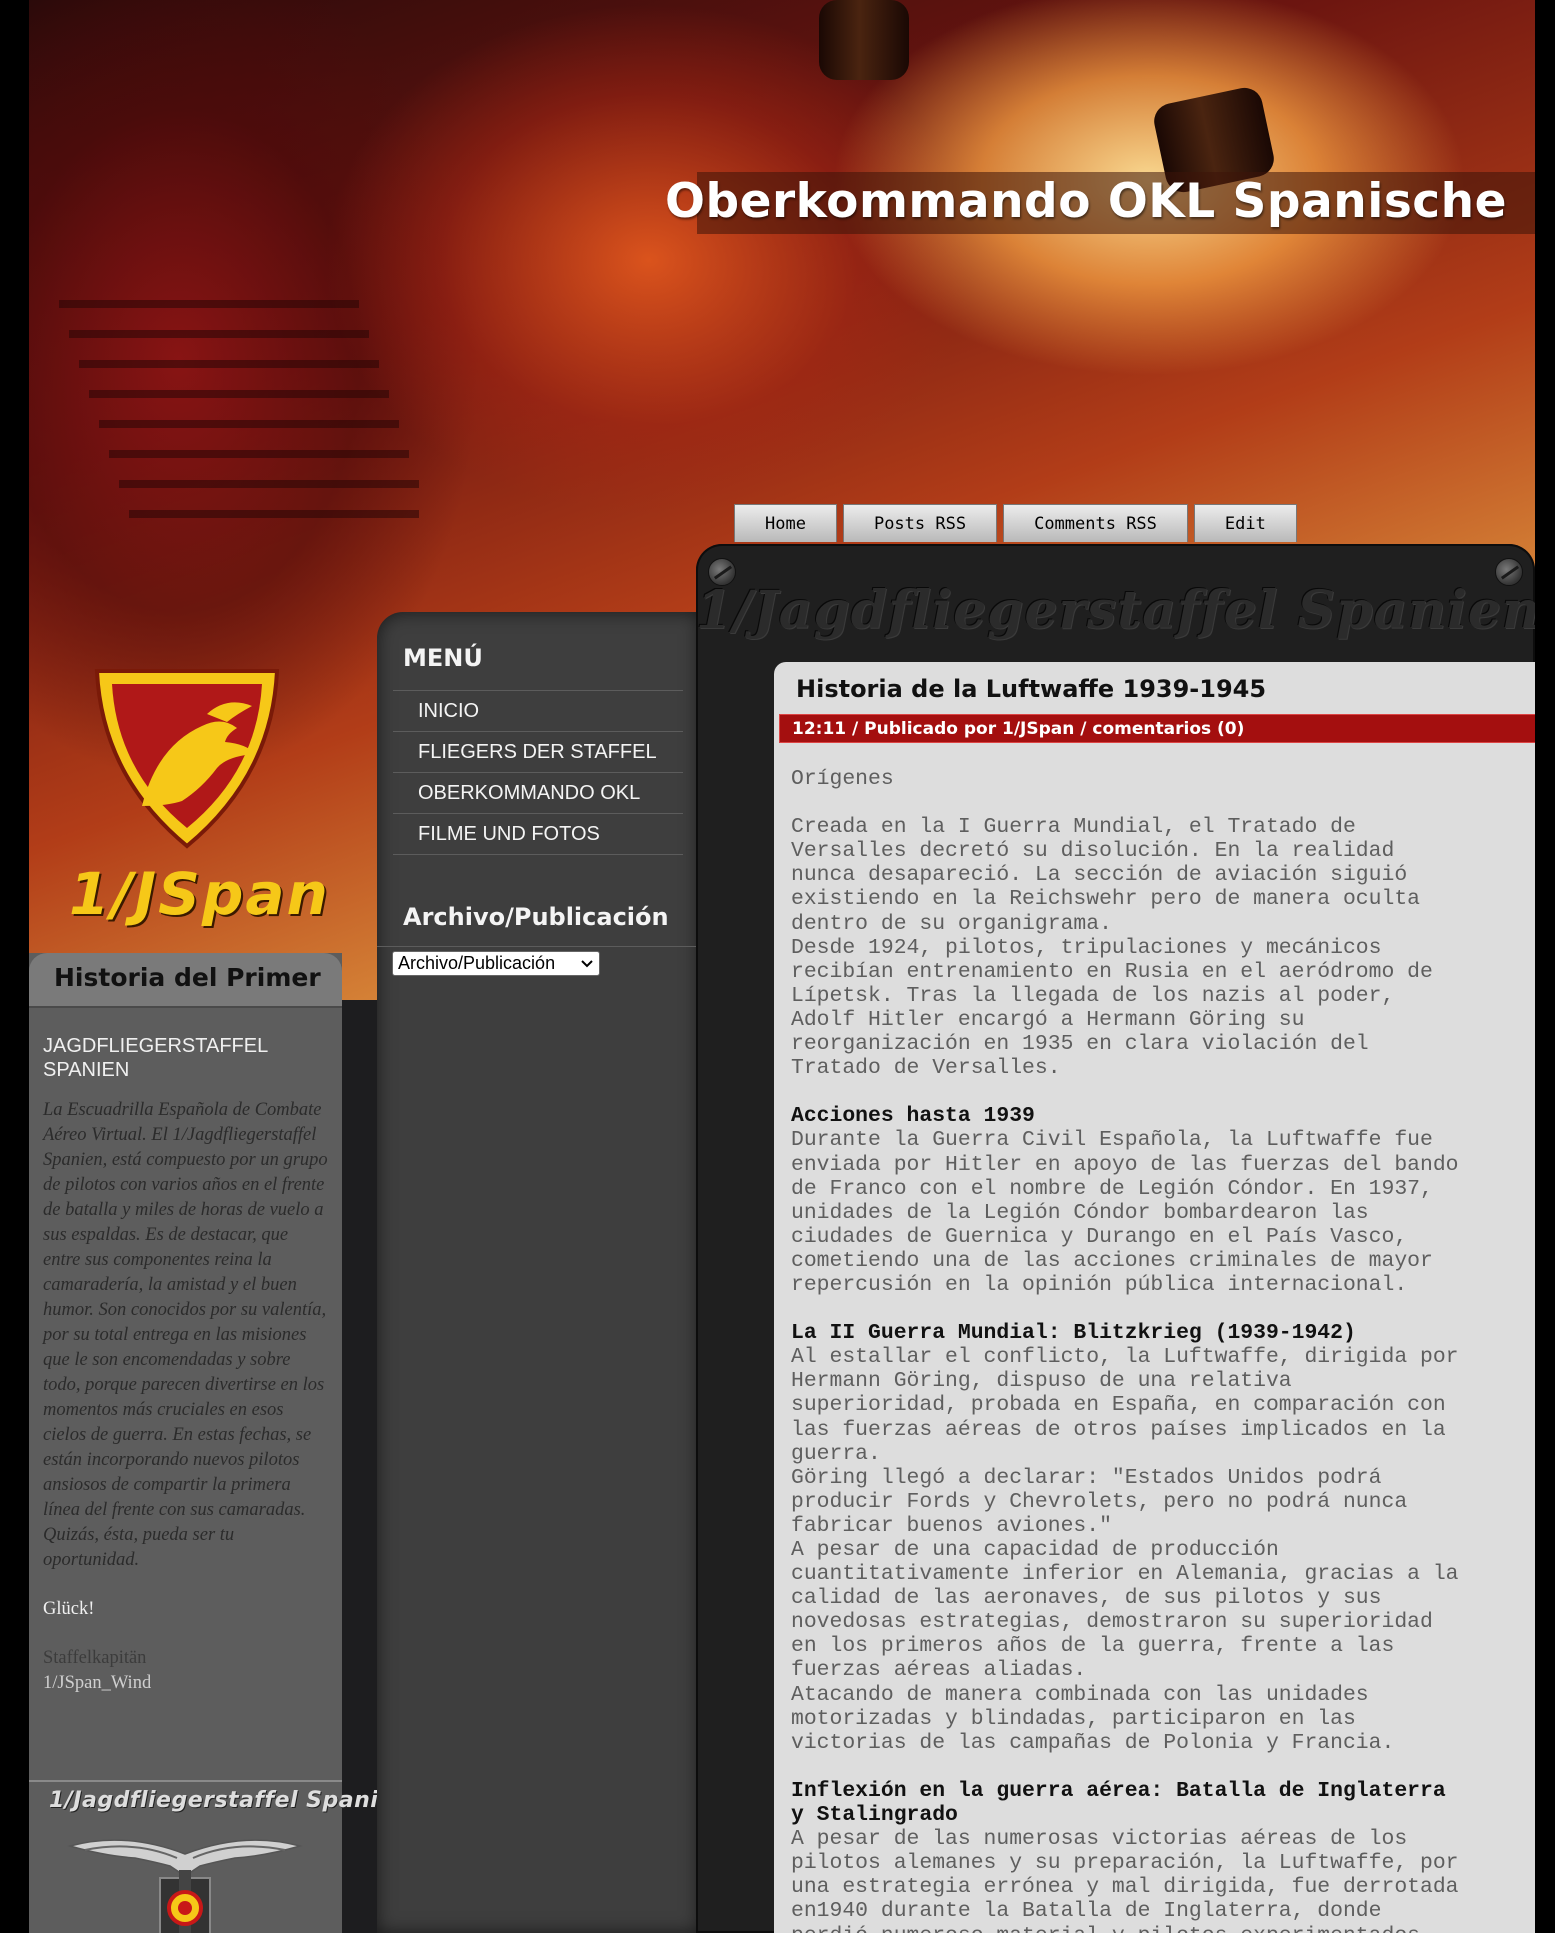 This screenshot has width=1555, height=1933. I want to click on captain-name: 1/JSpan_Wind, so click(97, 1683).